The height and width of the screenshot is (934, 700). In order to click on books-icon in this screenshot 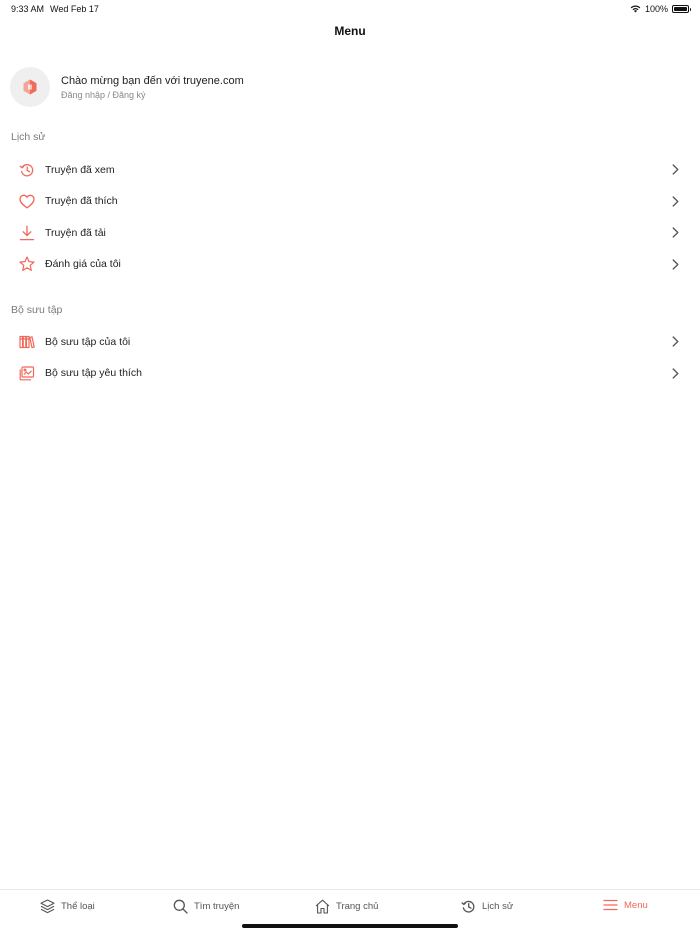, I will do `click(27, 342)`.